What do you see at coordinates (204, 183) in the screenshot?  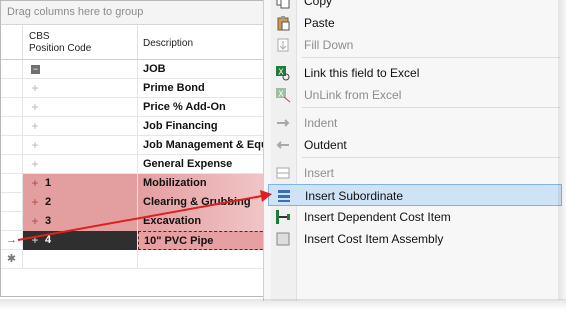 I see `description-cell: Mobilization` at bounding box center [204, 183].